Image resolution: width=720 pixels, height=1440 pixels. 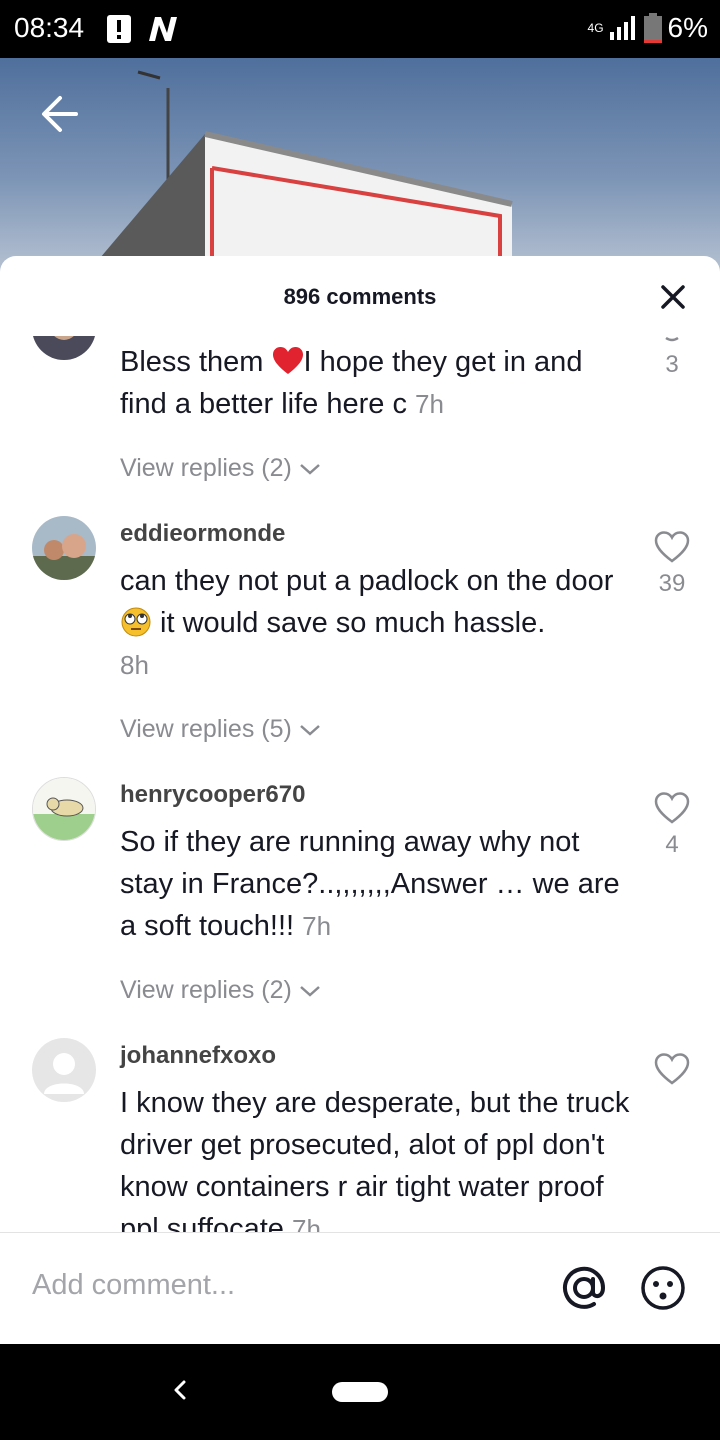 I want to click on emoji-icon, so click(x=663, y=1288).